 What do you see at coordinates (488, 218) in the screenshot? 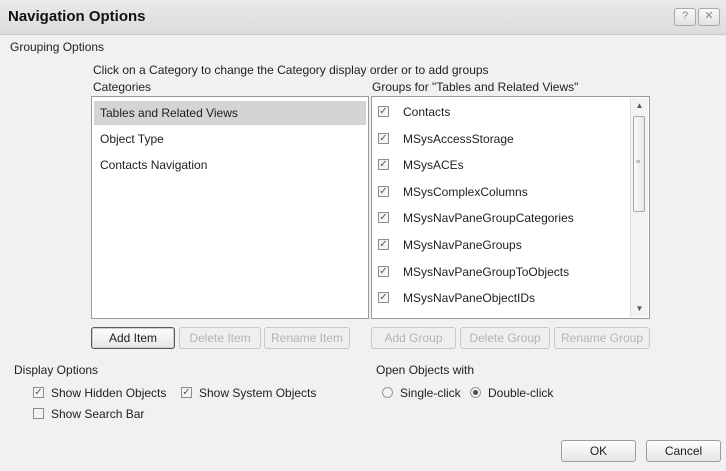
I see `group-label: MSysNavPaneGroupCategories` at bounding box center [488, 218].